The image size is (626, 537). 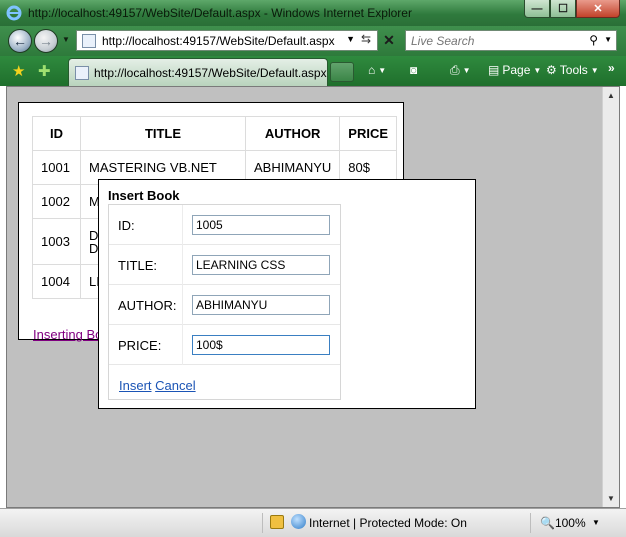 What do you see at coordinates (491, 40) in the screenshot?
I see `search-input` at bounding box center [491, 40].